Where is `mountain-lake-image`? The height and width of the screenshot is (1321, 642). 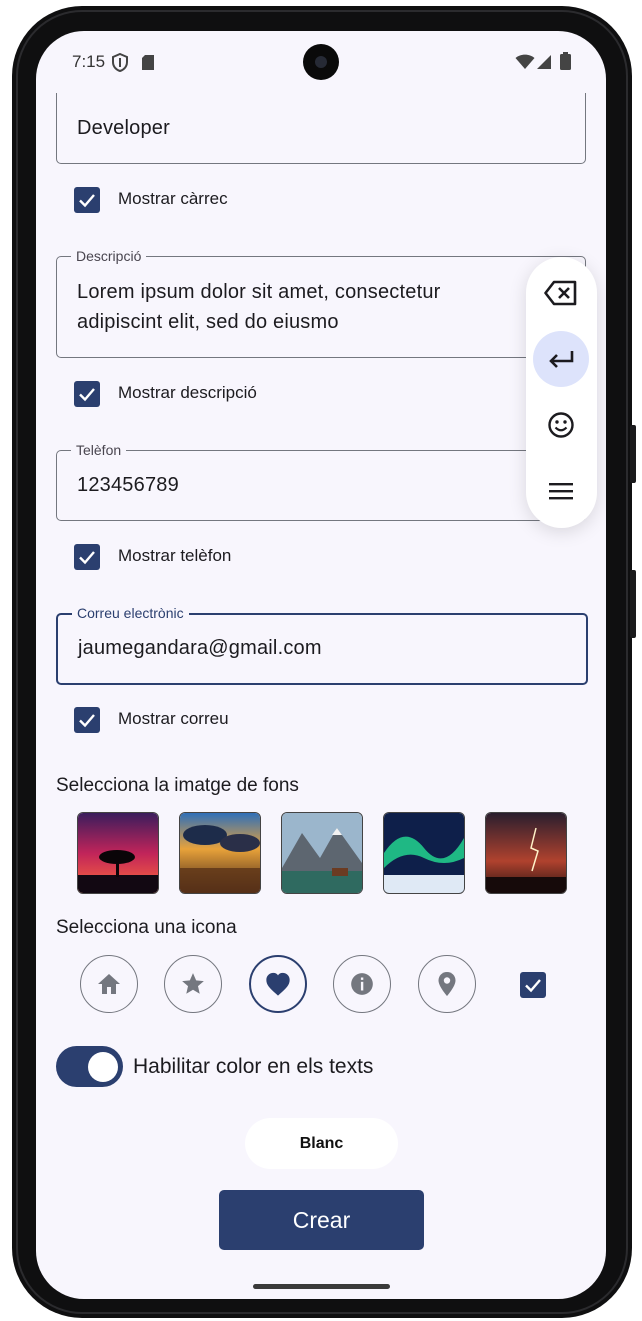
mountain-lake-image is located at coordinates (322, 853).